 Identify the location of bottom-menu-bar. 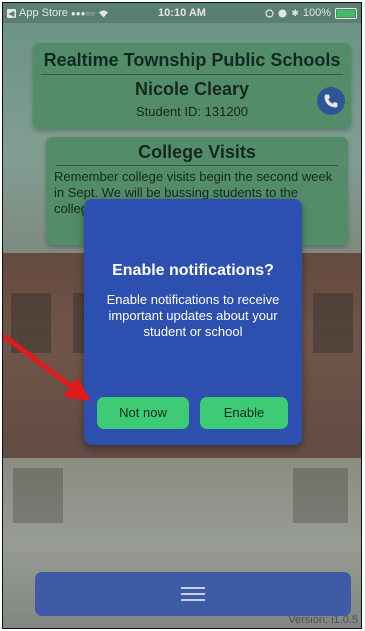
(193, 594).